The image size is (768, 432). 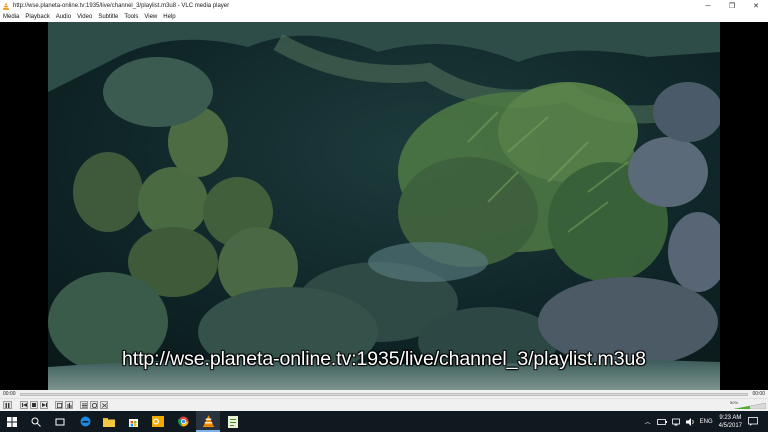 I want to click on fullscreen-icon, so click(x=59, y=405).